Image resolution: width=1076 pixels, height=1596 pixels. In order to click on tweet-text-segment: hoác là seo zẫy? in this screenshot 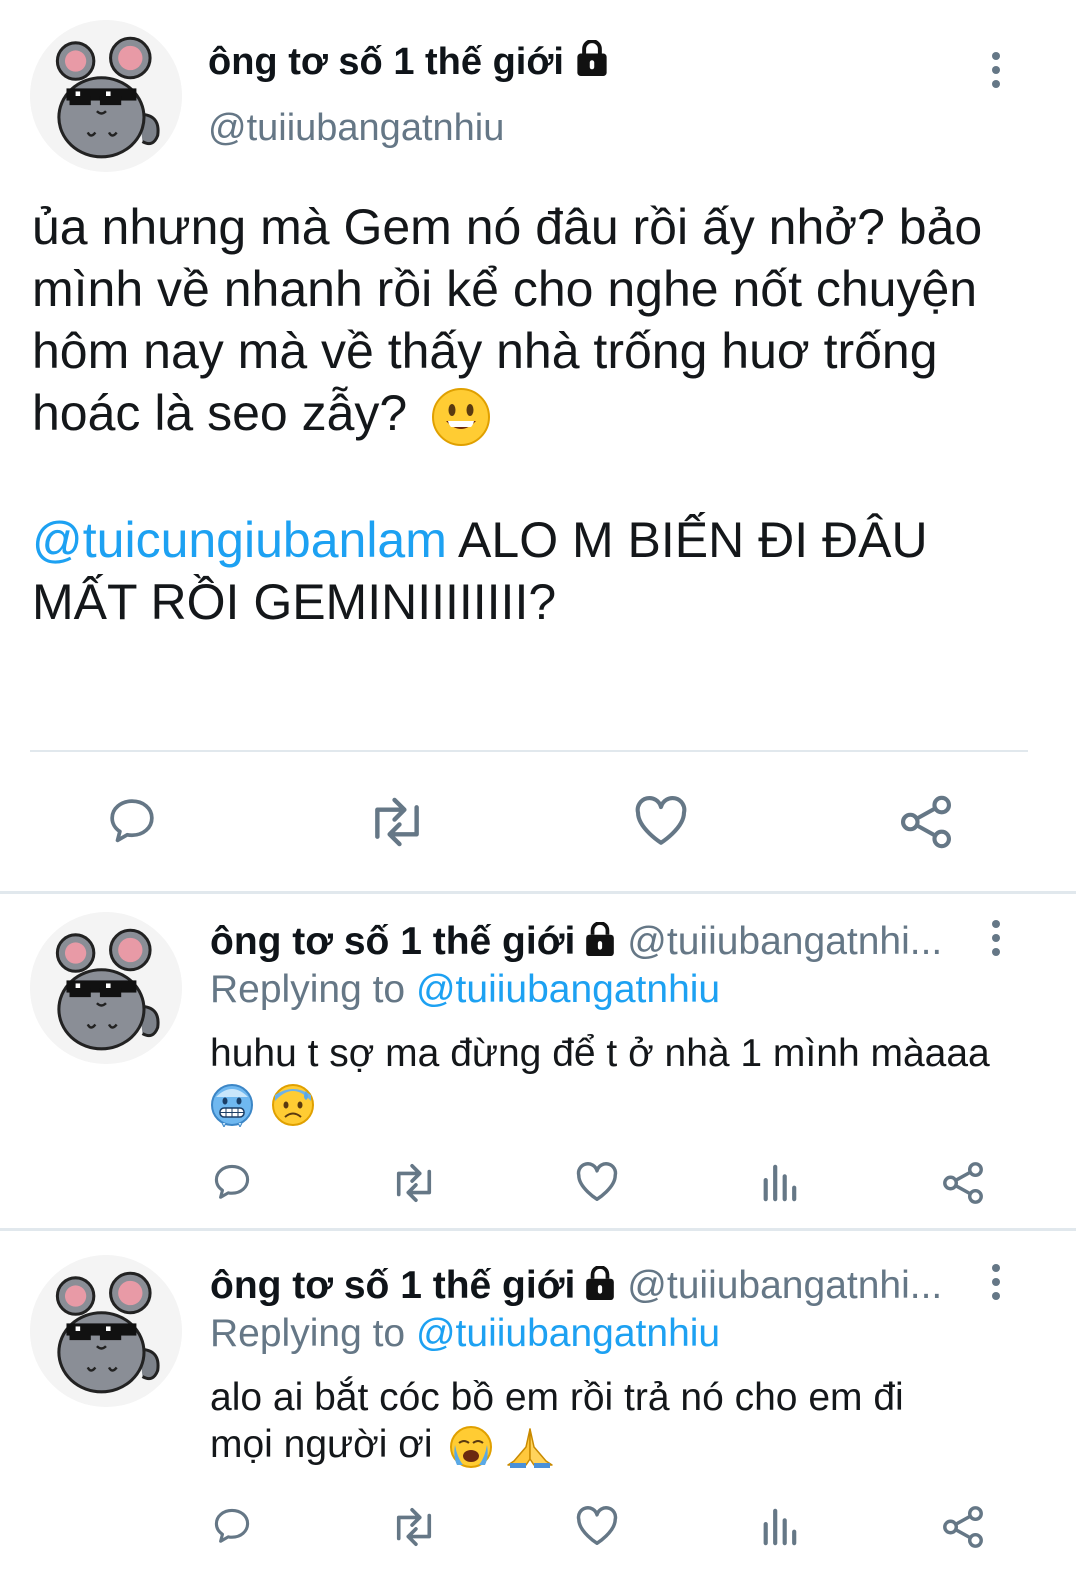, I will do `click(220, 413)`.